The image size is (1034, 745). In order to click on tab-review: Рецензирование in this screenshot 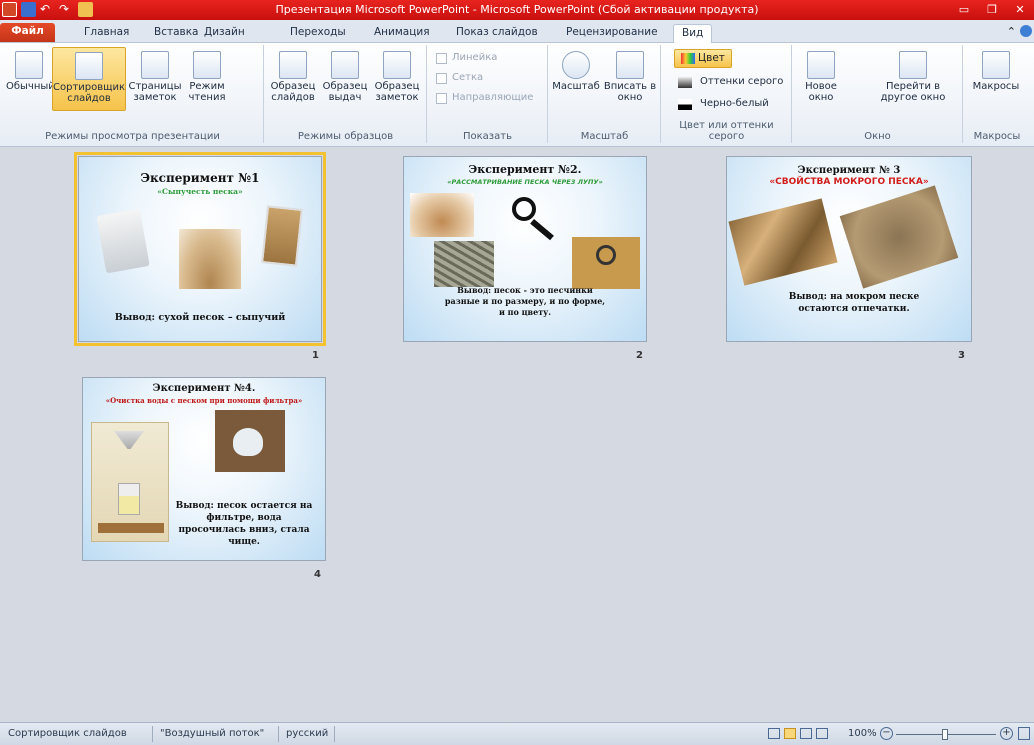, I will do `click(612, 33)`.